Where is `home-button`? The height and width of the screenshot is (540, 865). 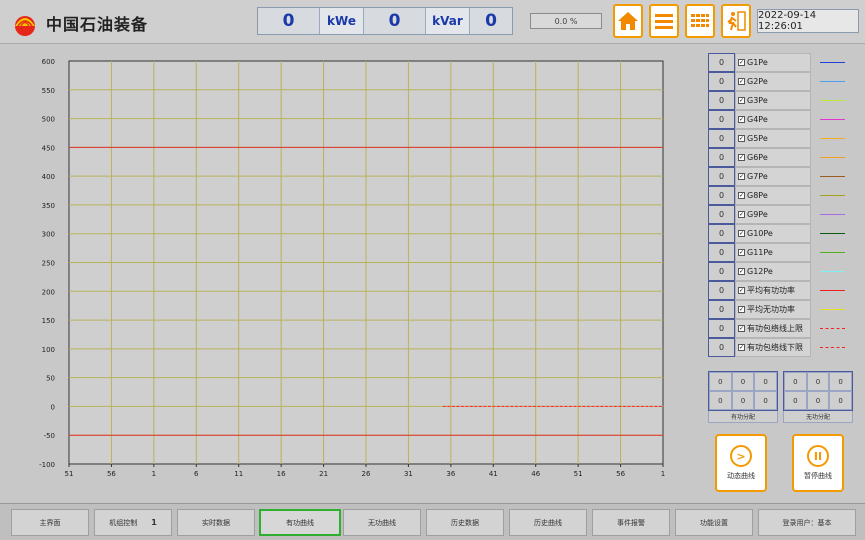 home-button is located at coordinates (628, 21).